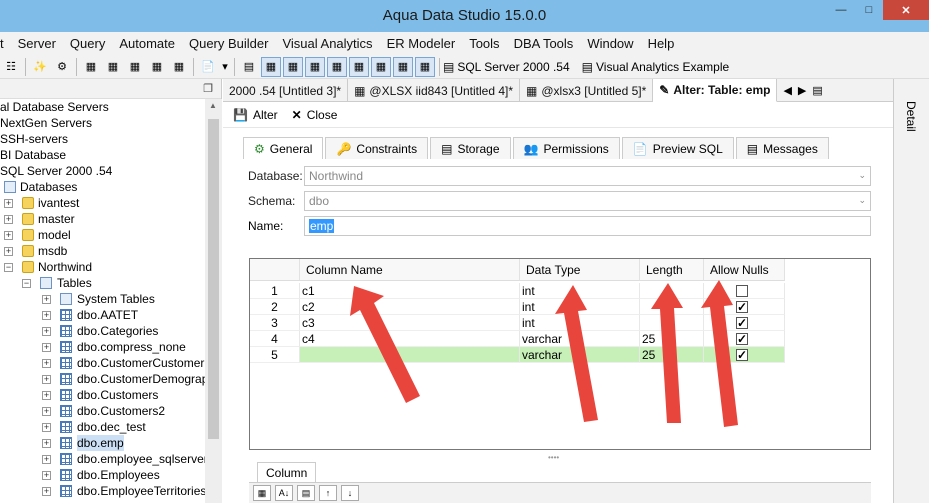 The image size is (929, 503). What do you see at coordinates (228, 43) in the screenshot?
I see `menu-query-builder: Query Builder` at bounding box center [228, 43].